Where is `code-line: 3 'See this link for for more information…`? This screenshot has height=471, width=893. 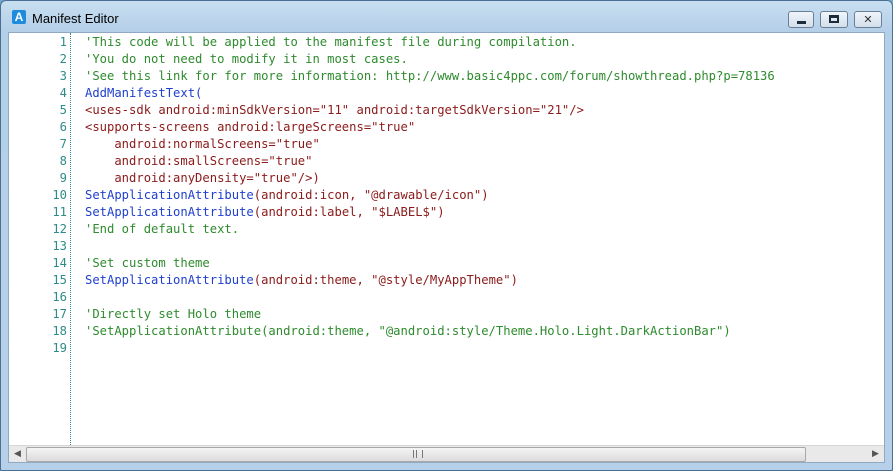 code-line: 3 'See this link for for more information… is located at coordinates (446, 76).